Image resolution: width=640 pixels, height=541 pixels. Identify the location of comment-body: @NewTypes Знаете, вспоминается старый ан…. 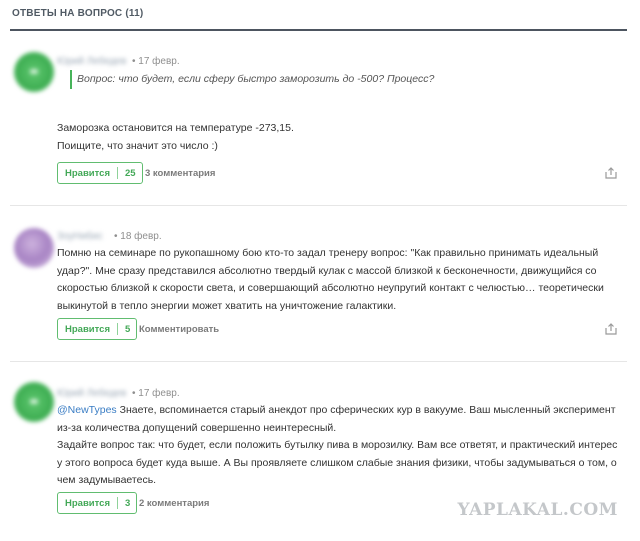
(338, 446).